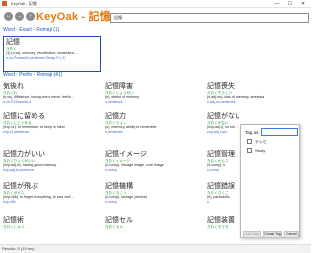 Image resolution: width=320 pixels, height=253 pixels. What do you see at coordinates (115, 116) in the screenshot?
I see `result-kanji: 記憶力` at bounding box center [115, 116].